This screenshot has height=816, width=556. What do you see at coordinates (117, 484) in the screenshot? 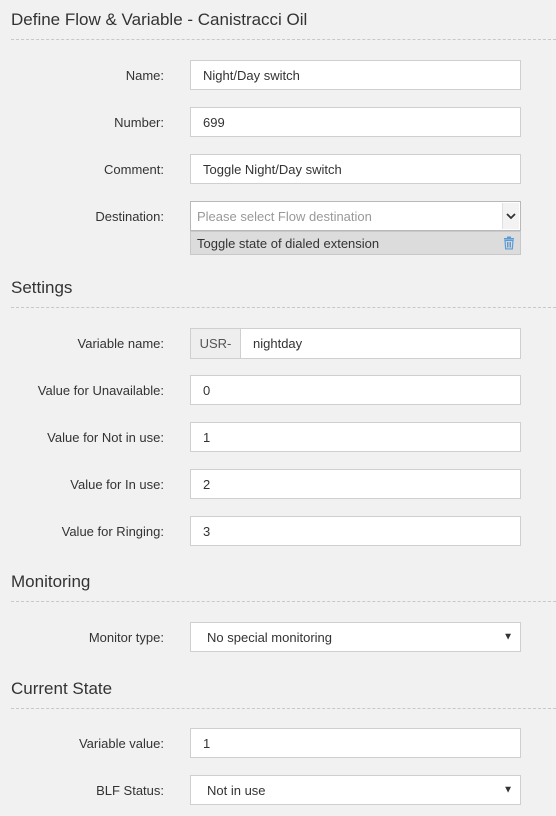
I see `in-use-label: Value for In use:` at bounding box center [117, 484].